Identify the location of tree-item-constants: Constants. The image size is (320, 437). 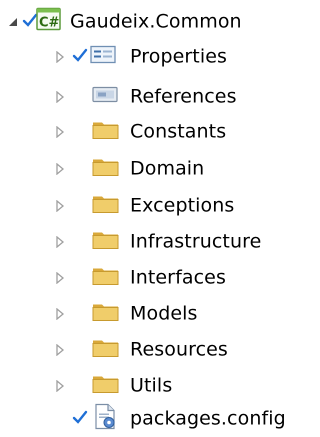
(154, 132).